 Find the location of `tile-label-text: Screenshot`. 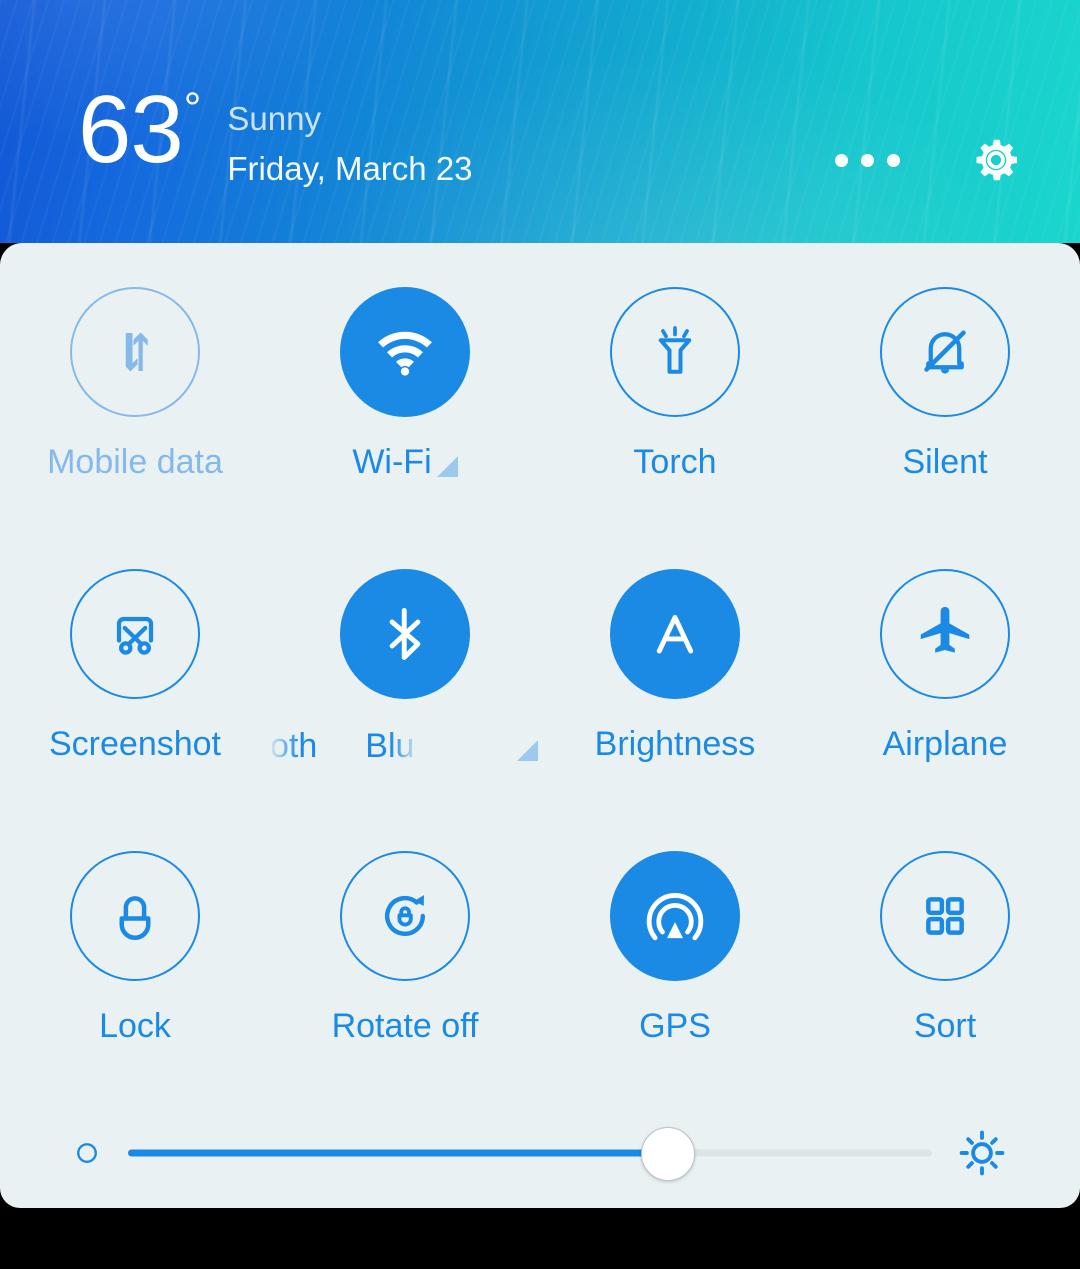

tile-label-text: Screenshot is located at coordinates (135, 744).